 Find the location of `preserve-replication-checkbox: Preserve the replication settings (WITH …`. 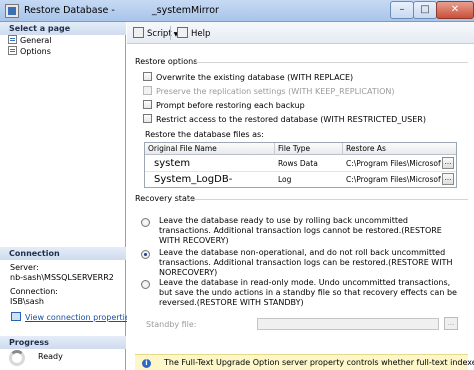

preserve-replication-checkbox: Preserve the replication settings (WITH … is located at coordinates (269, 91).